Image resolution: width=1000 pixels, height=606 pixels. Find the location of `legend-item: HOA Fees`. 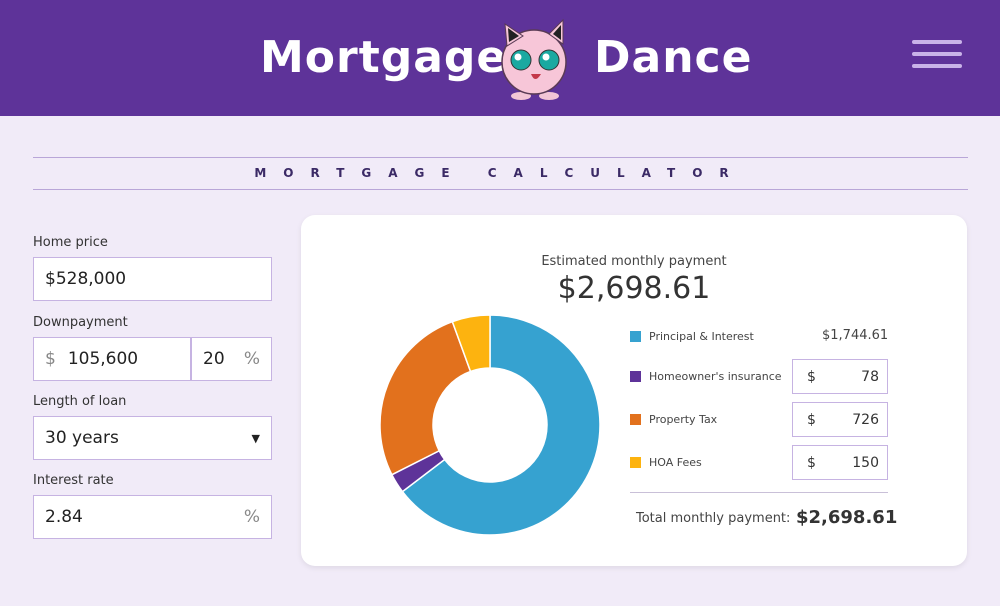

legend-item: HOA Fees is located at coordinates (666, 462).